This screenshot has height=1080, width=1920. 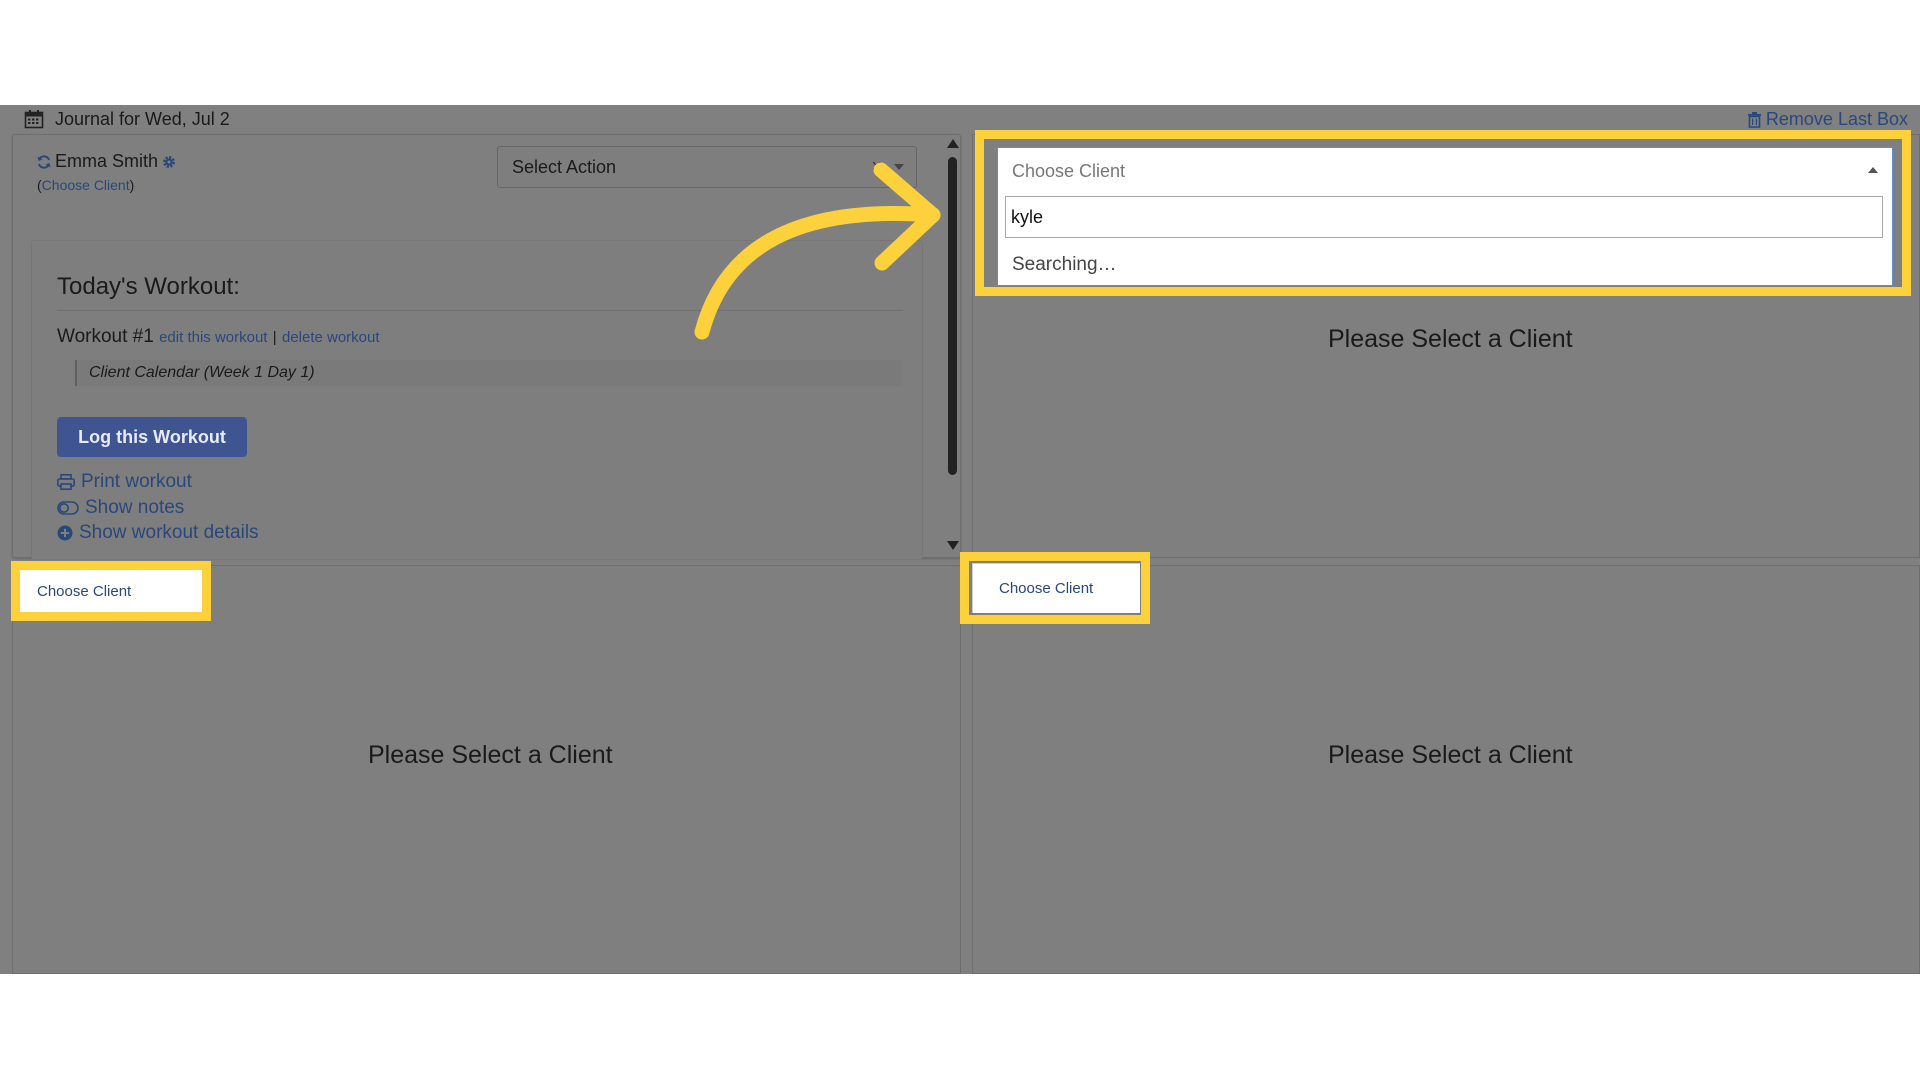 What do you see at coordinates (136, 481) in the screenshot?
I see `print-workout-label: Print workout` at bounding box center [136, 481].